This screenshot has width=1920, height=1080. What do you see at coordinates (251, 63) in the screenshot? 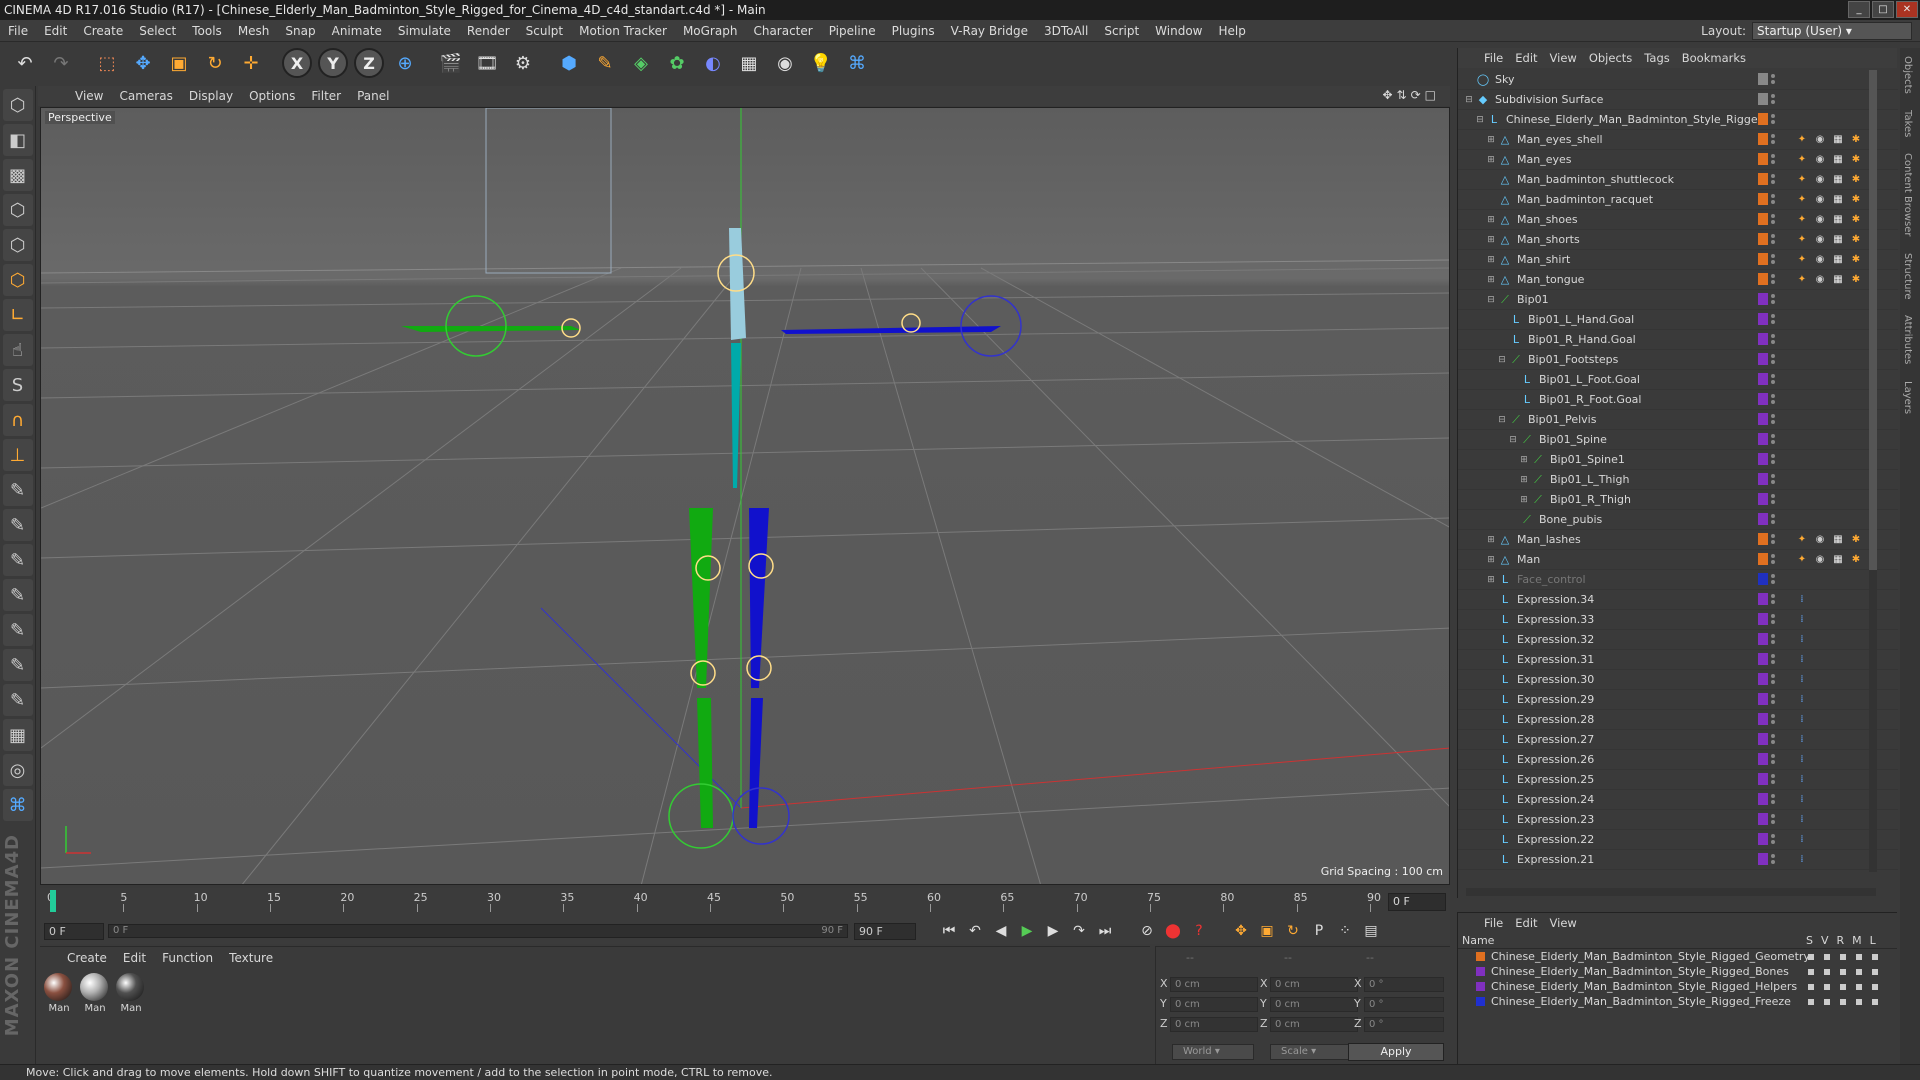
I see `move-tool-icon: ✛` at bounding box center [251, 63].